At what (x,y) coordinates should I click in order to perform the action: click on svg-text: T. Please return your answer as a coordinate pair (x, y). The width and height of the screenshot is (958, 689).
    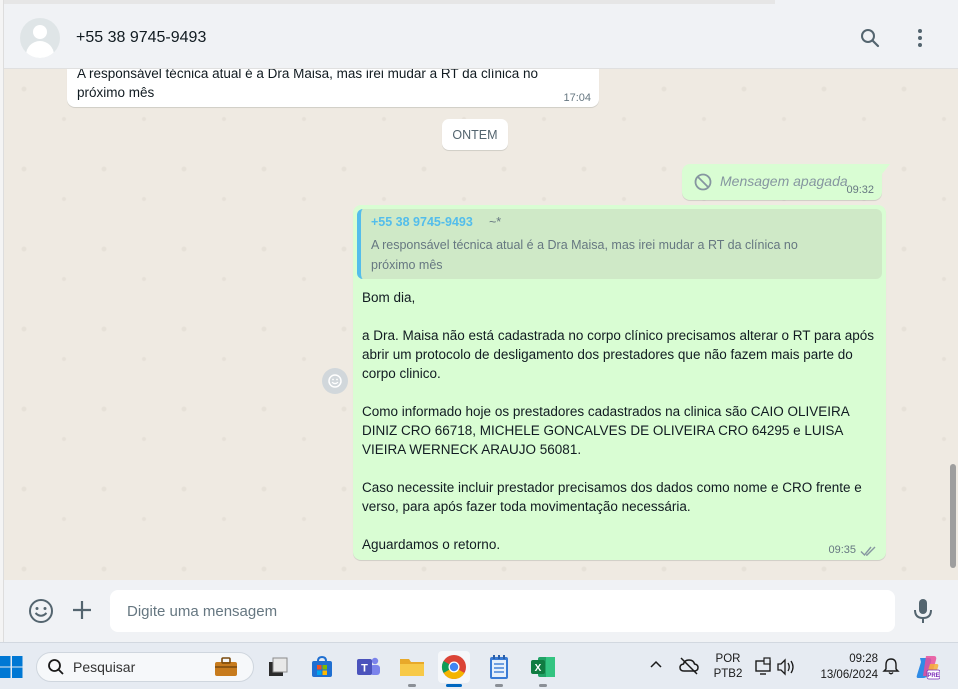
    Looking at the image, I should click on (364, 669).